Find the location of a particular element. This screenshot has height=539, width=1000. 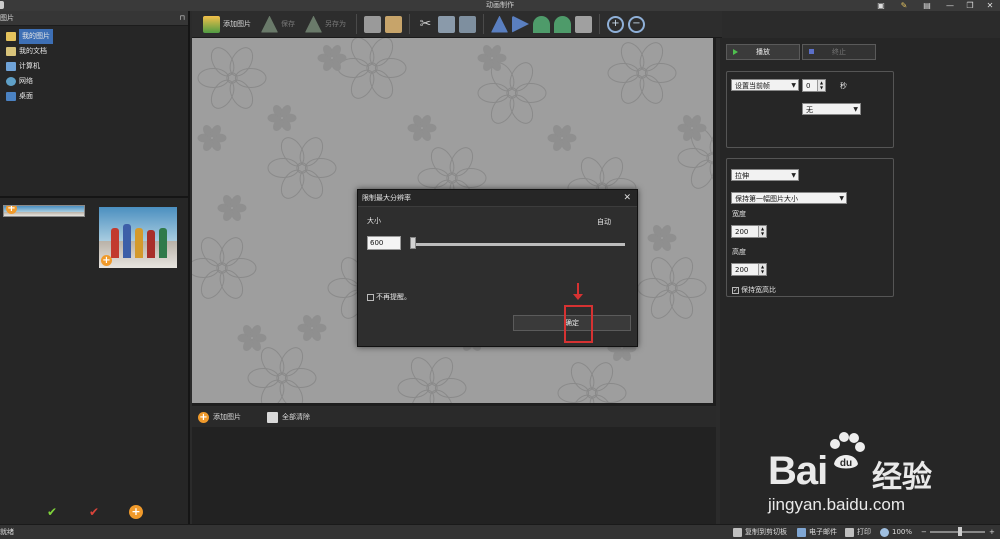

close-button: ✕ is located at coordinates (990, 5).